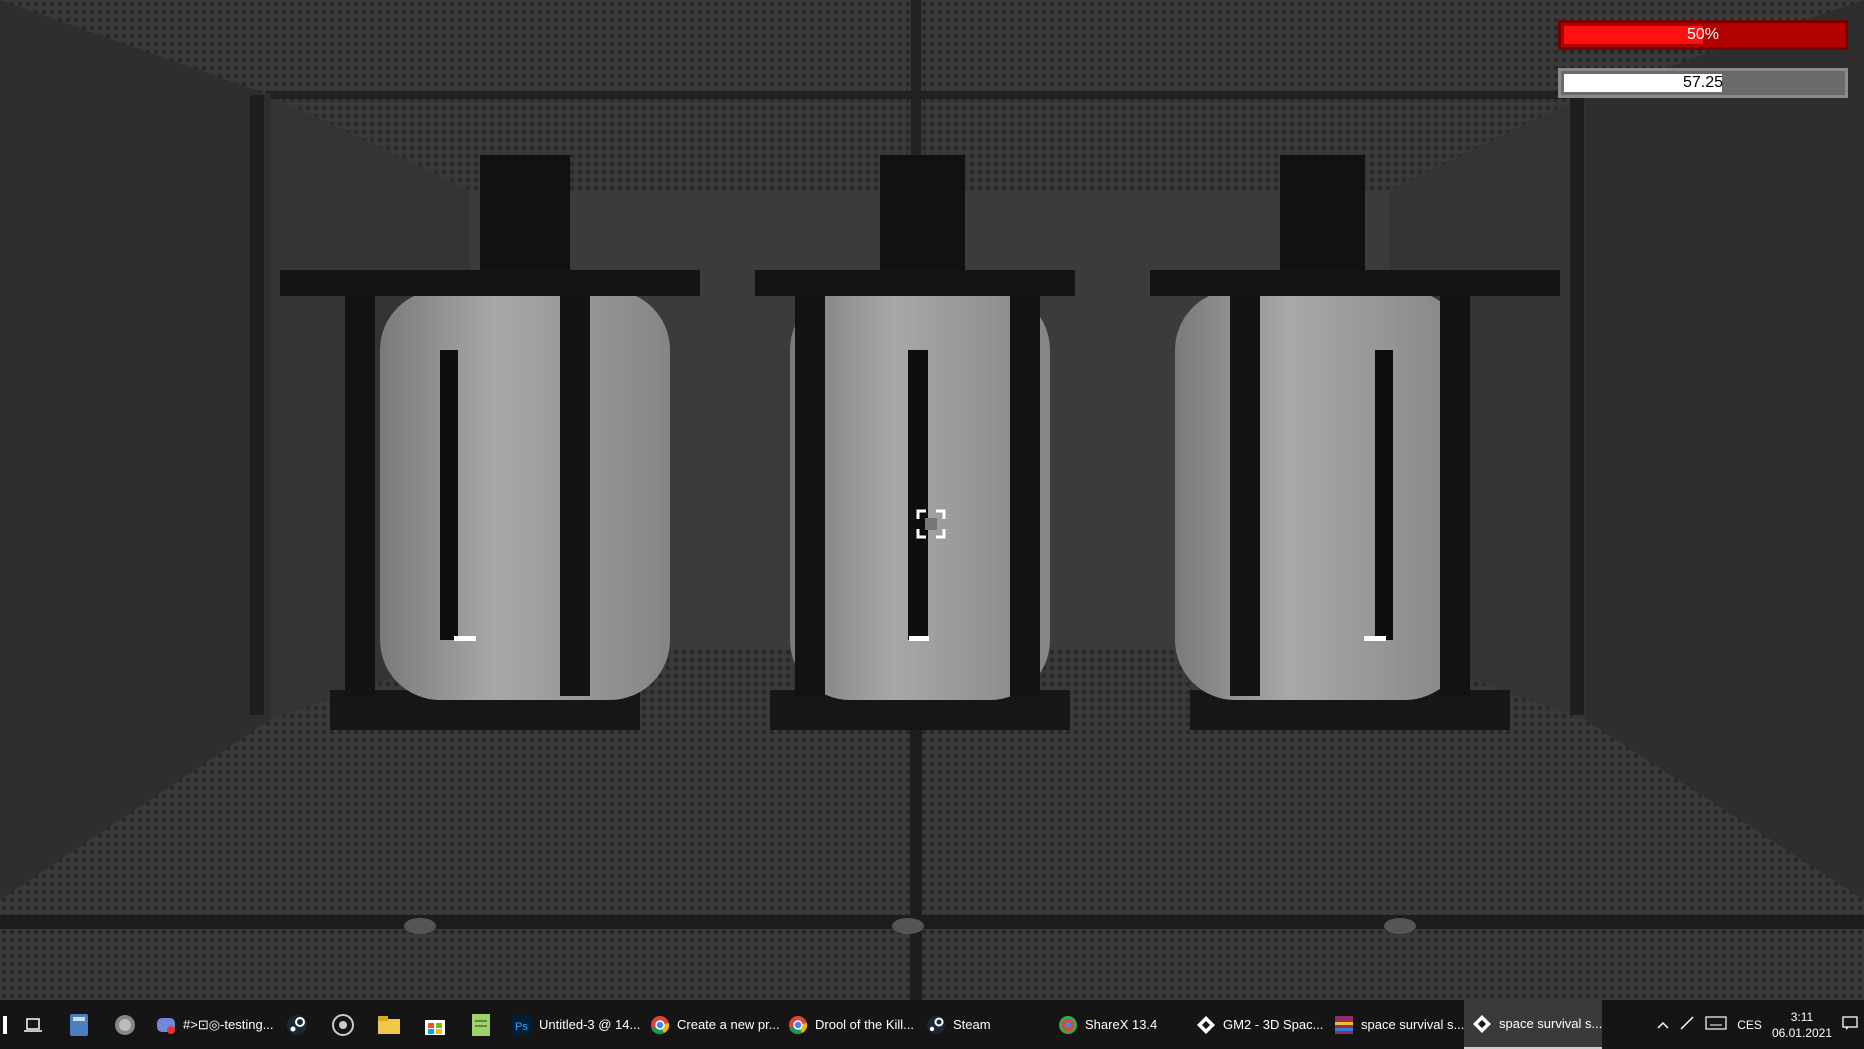 This screenshot has width=1864, height=1049. What do you see at coordinates (166, 1025) in the screenshot?
I see `discord-icon` at bounding box center [166, 1025].